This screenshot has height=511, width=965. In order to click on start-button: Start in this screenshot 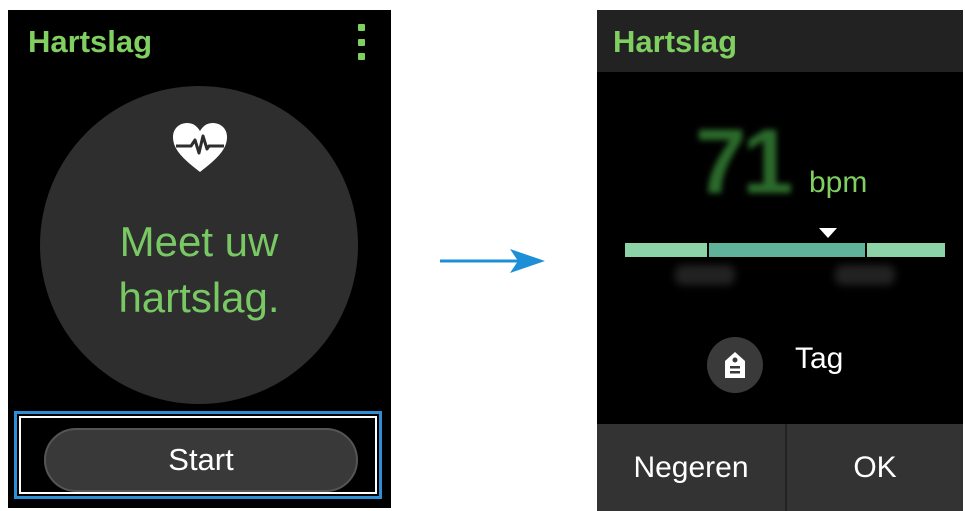, I will do `click(201, 460)`.